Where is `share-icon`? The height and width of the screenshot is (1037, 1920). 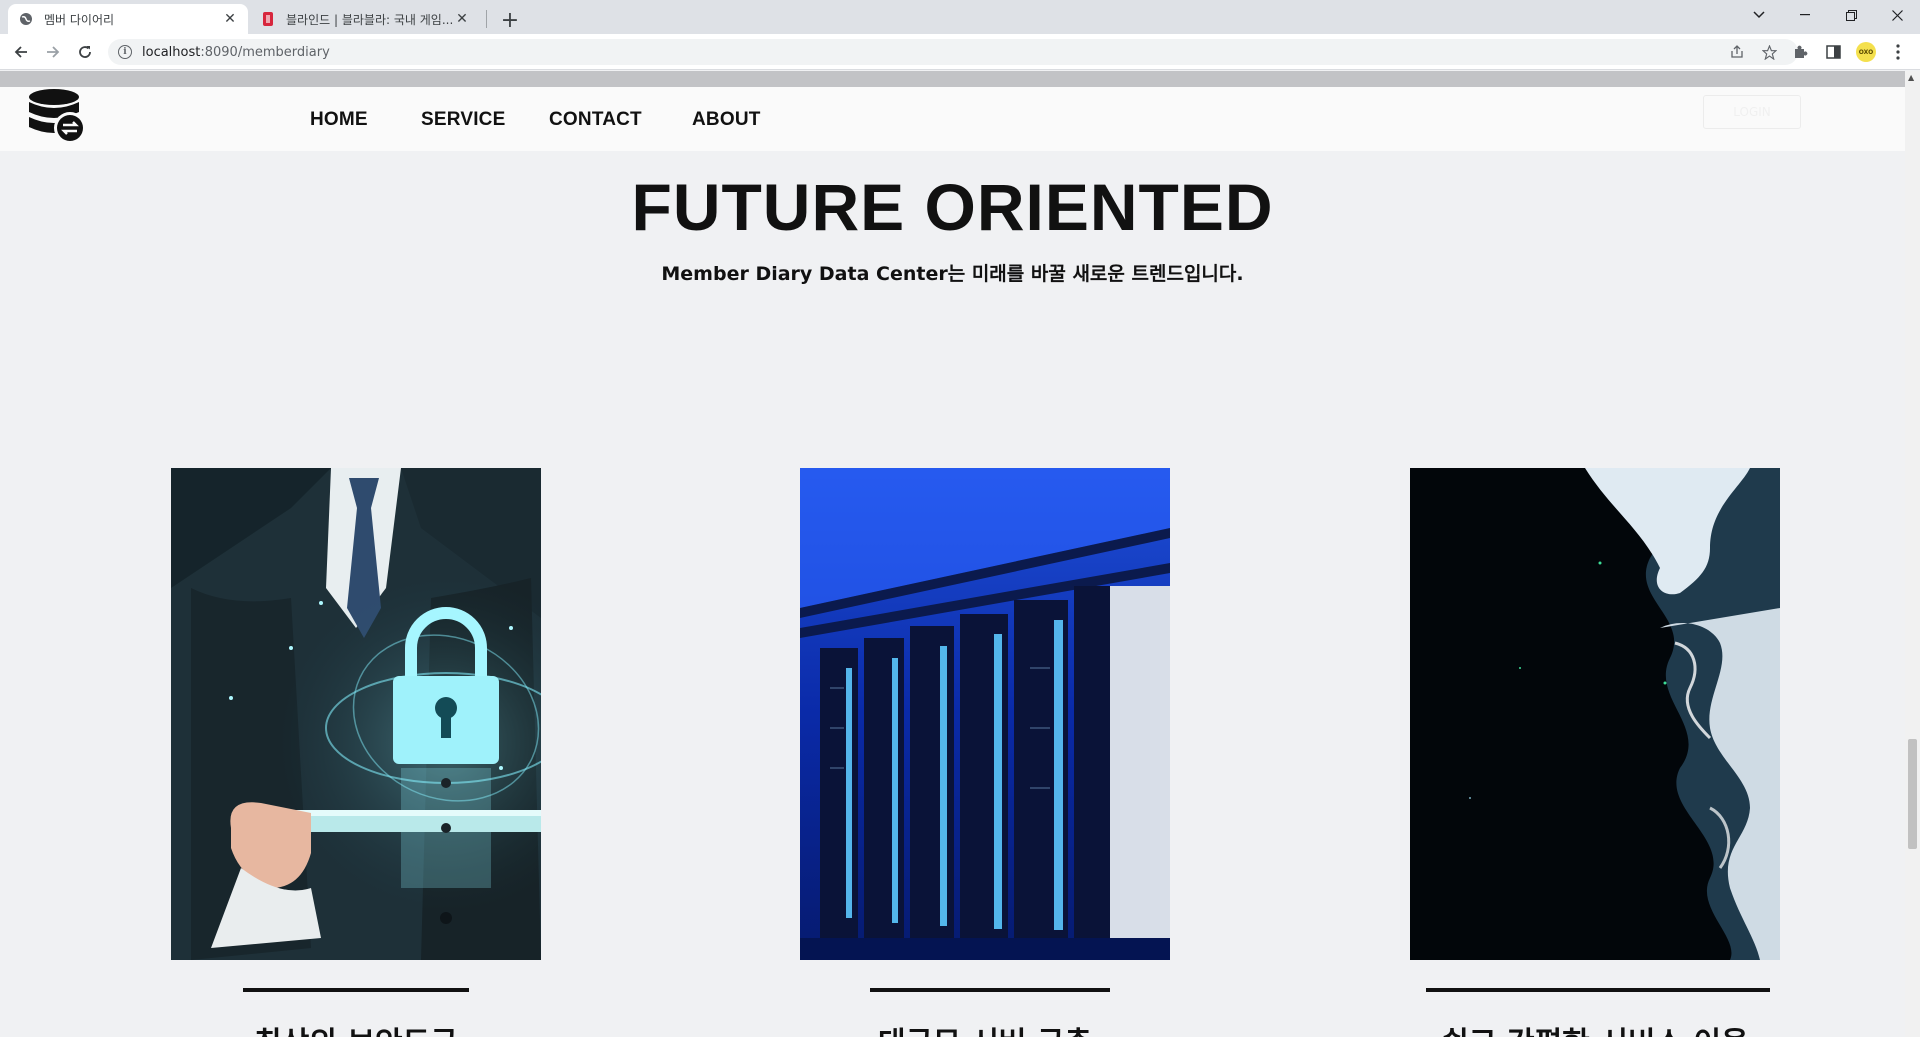
share-icon is located at coordinates (1737, 52).